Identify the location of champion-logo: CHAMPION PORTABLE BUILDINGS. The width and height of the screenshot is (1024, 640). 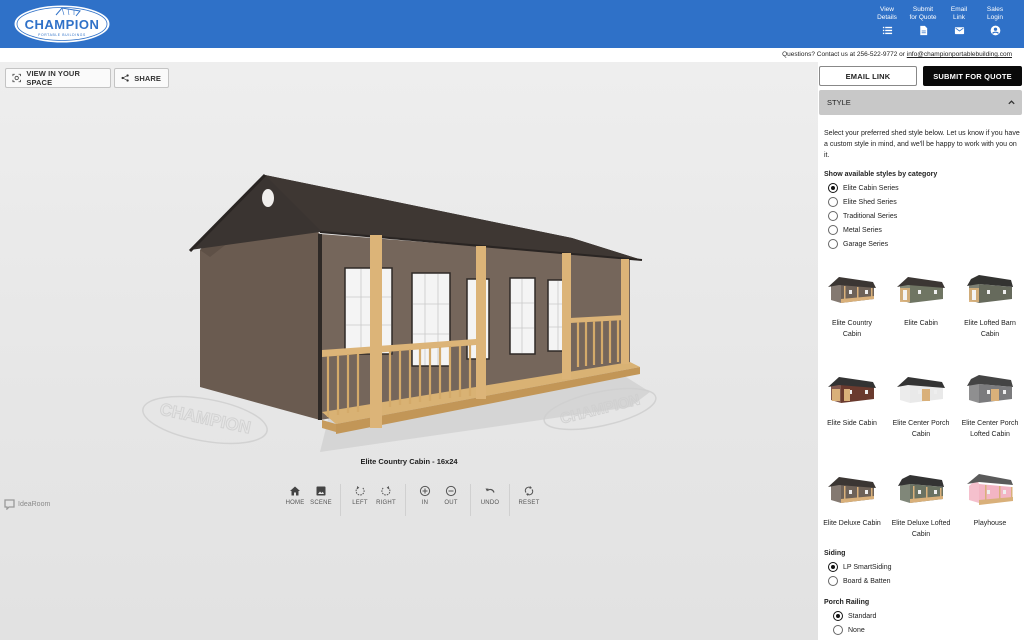
(62, 24).